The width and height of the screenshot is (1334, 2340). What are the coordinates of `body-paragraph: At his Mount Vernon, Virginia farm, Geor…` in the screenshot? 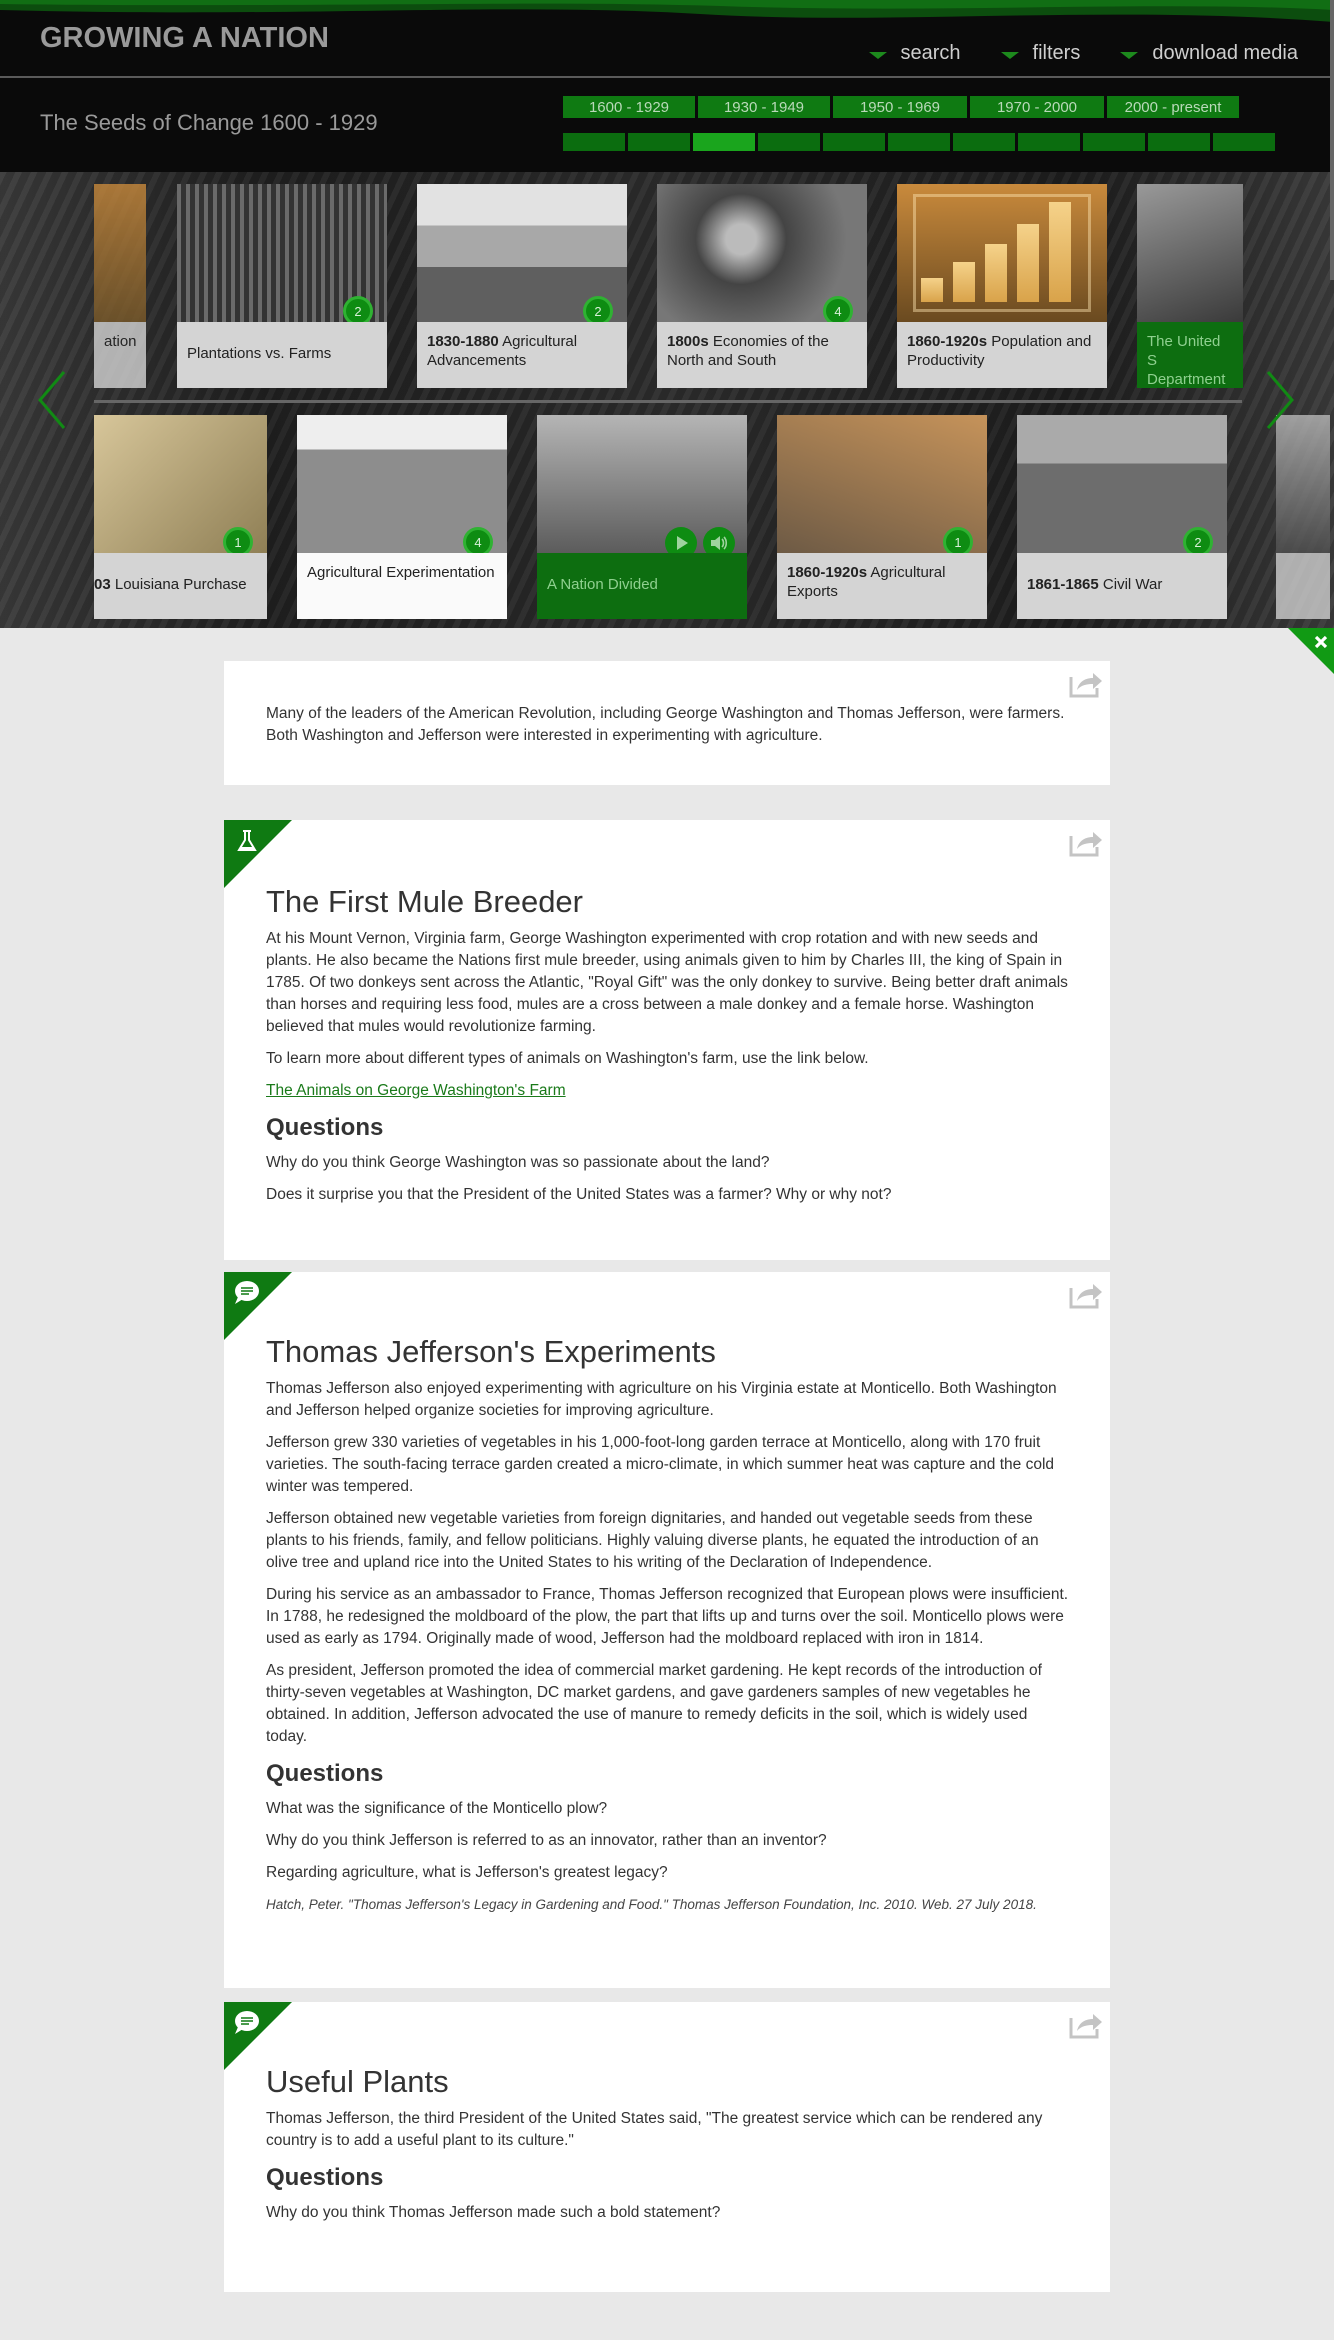 It's located at (667, 982).